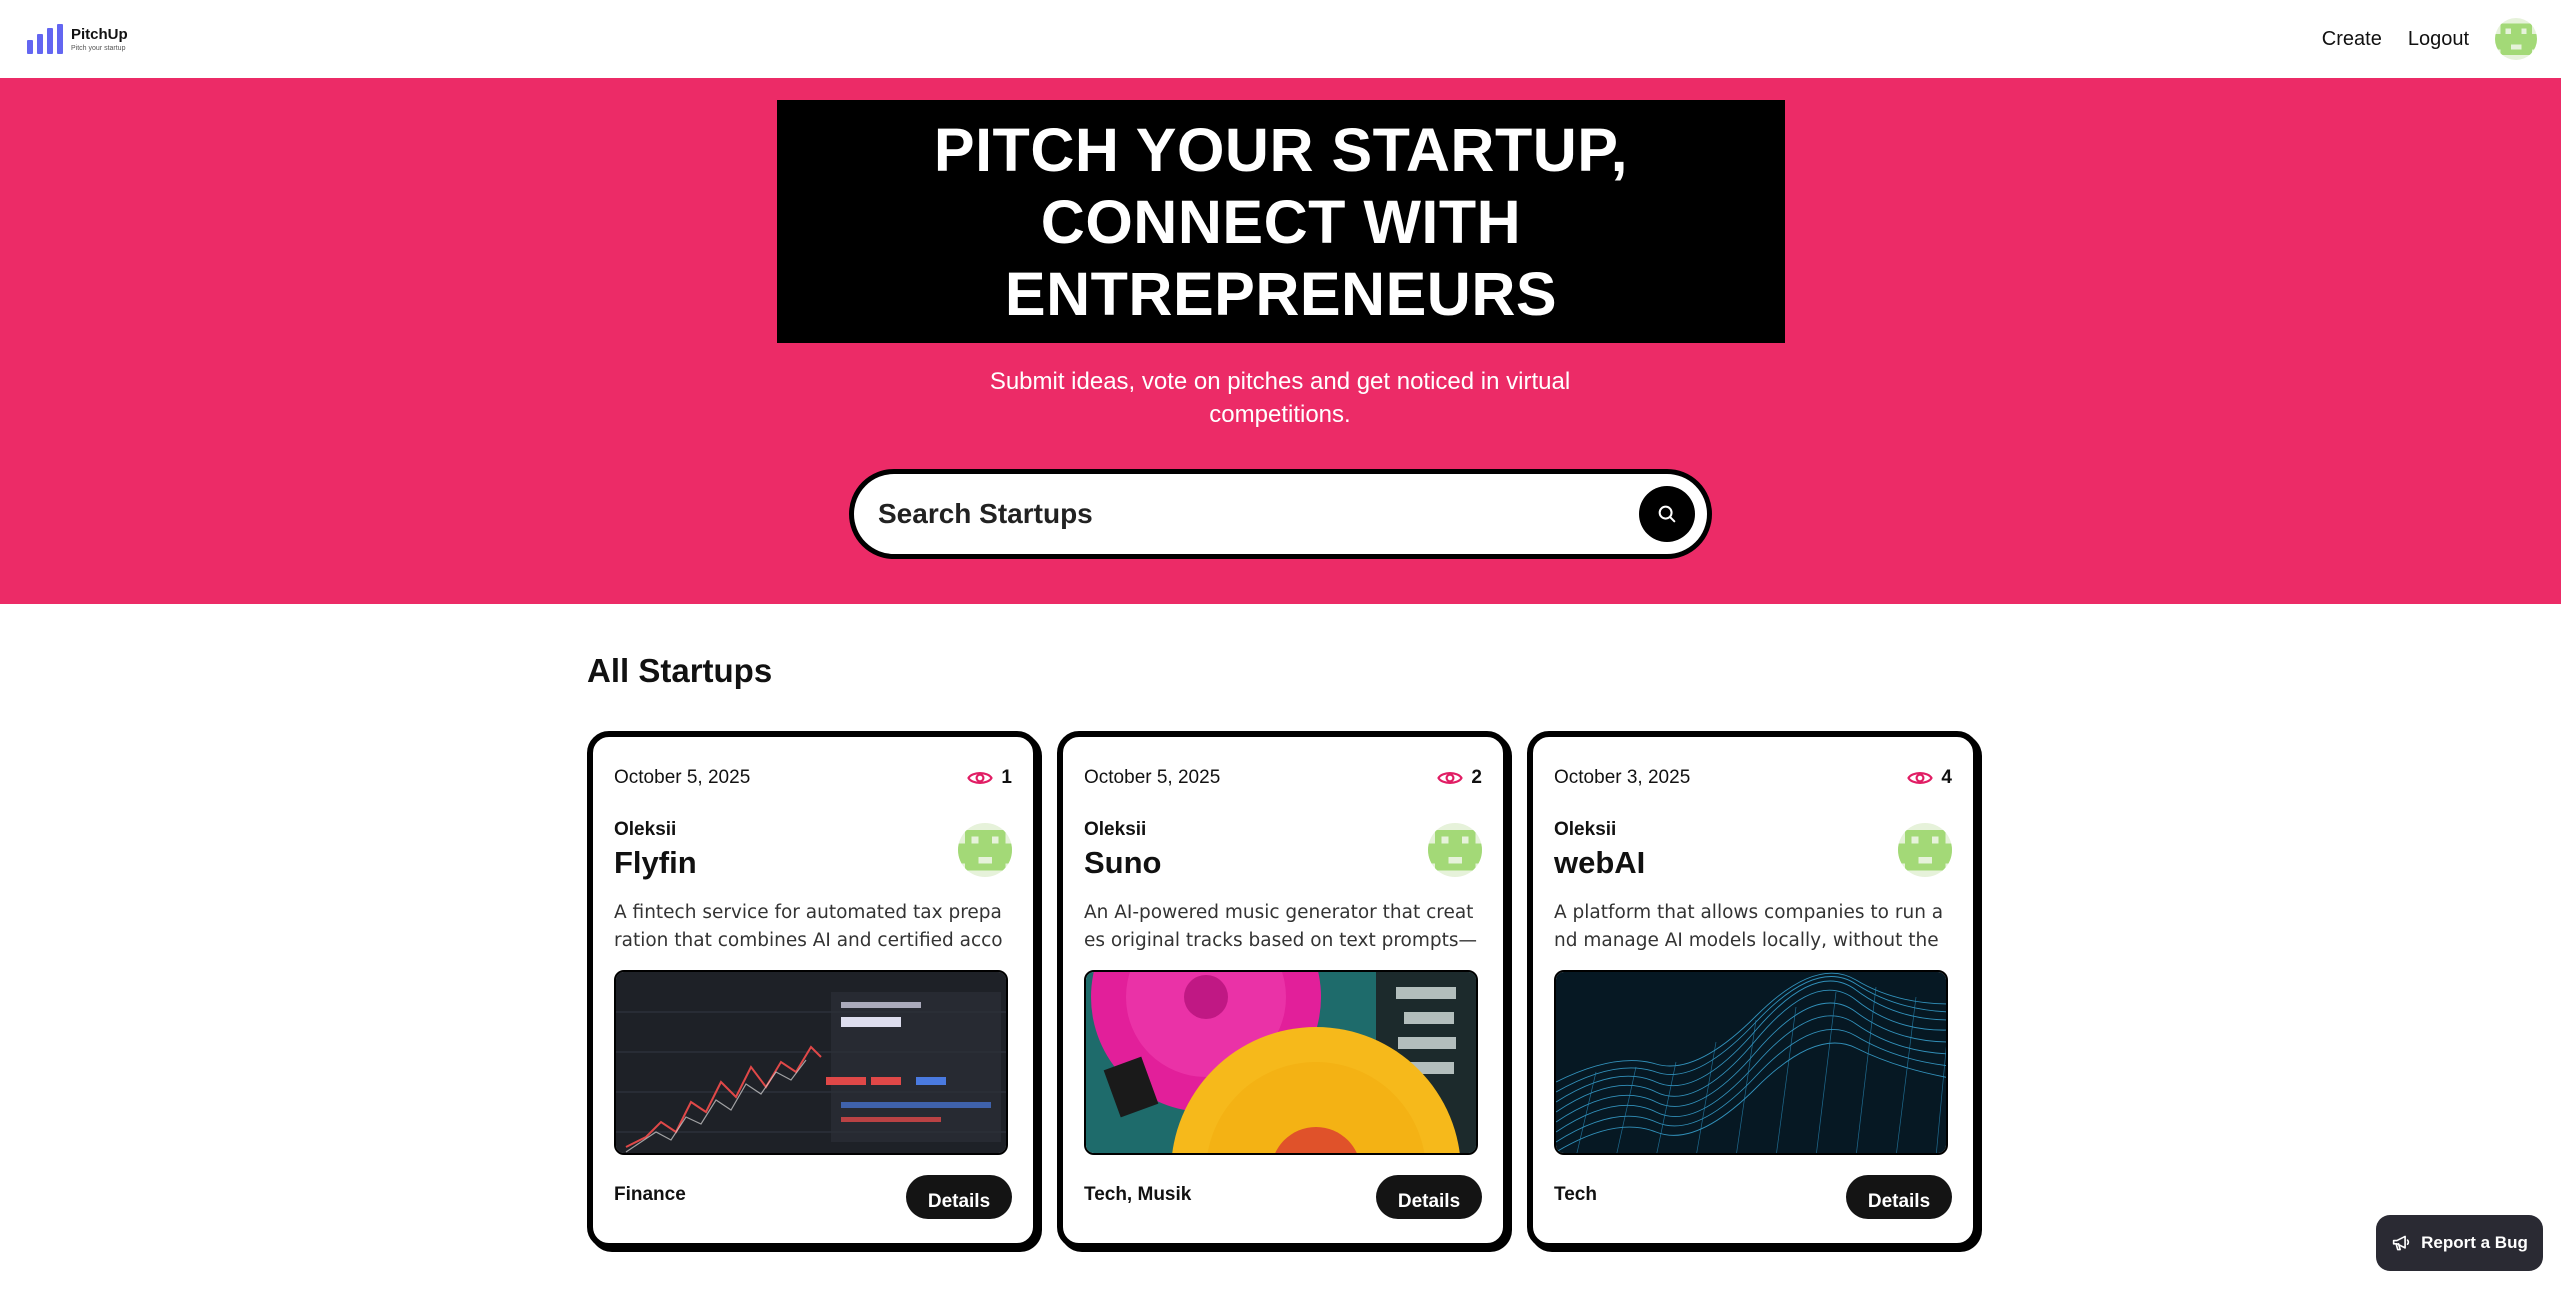 The width and height of the screenshot is (2561, 1289). I want to click on search-icon, so click(1667, 514).